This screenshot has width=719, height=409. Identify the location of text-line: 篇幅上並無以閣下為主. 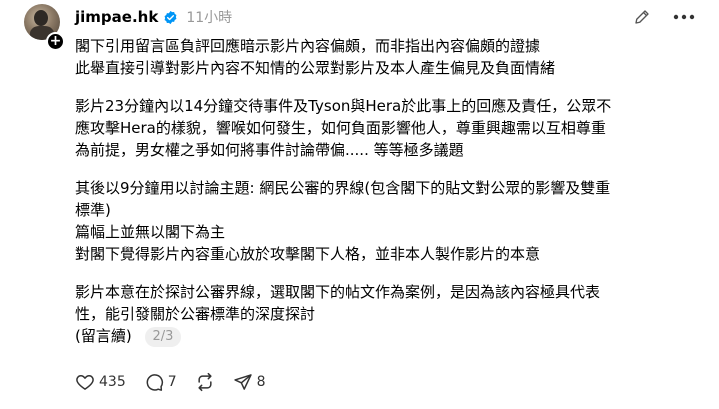
(150, 232).